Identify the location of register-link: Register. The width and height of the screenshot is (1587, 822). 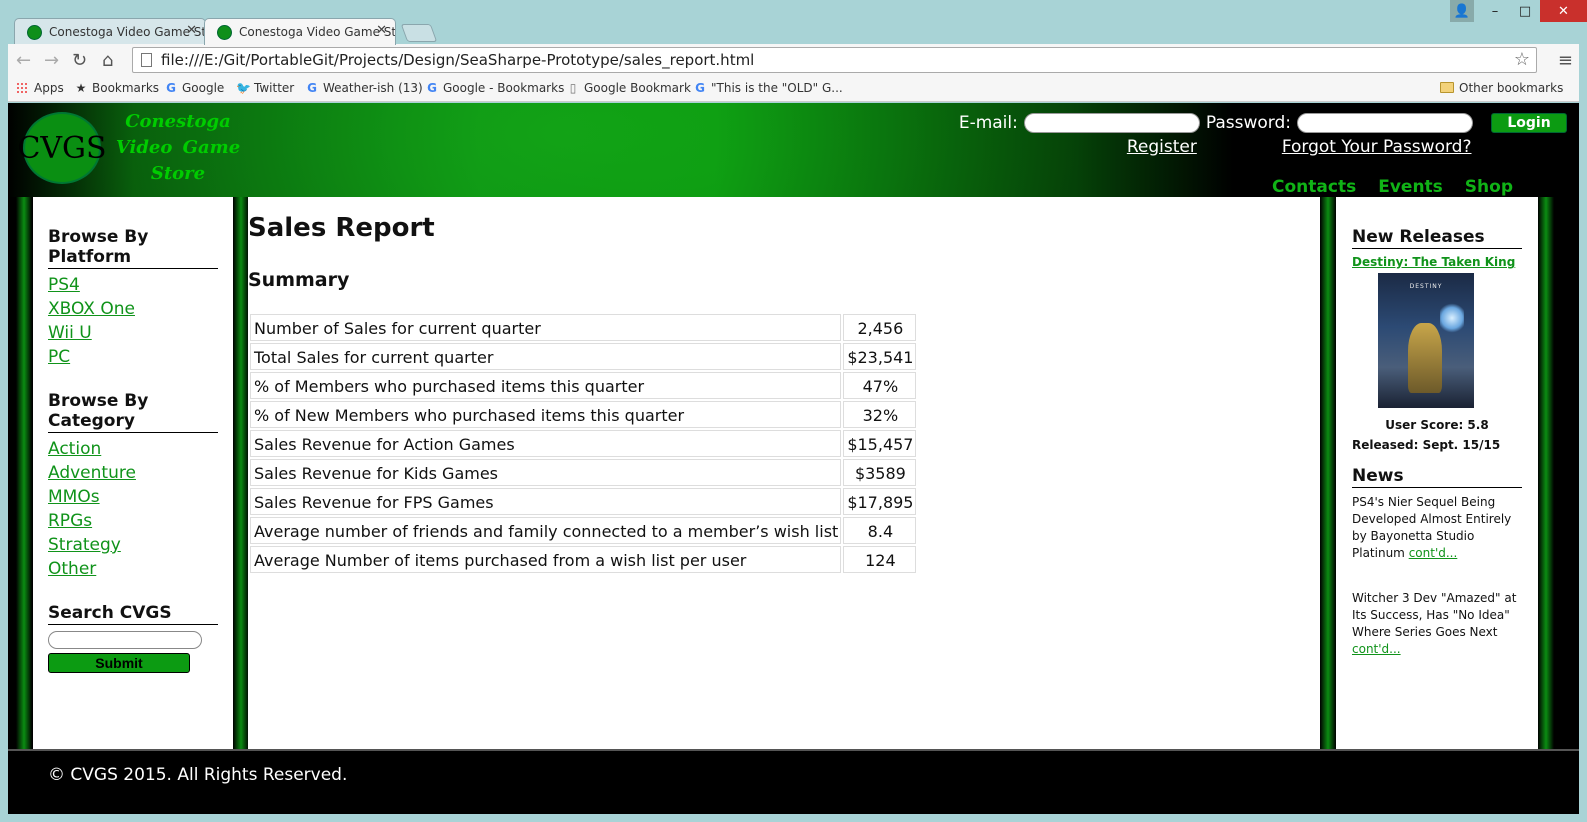
(1162, 147).